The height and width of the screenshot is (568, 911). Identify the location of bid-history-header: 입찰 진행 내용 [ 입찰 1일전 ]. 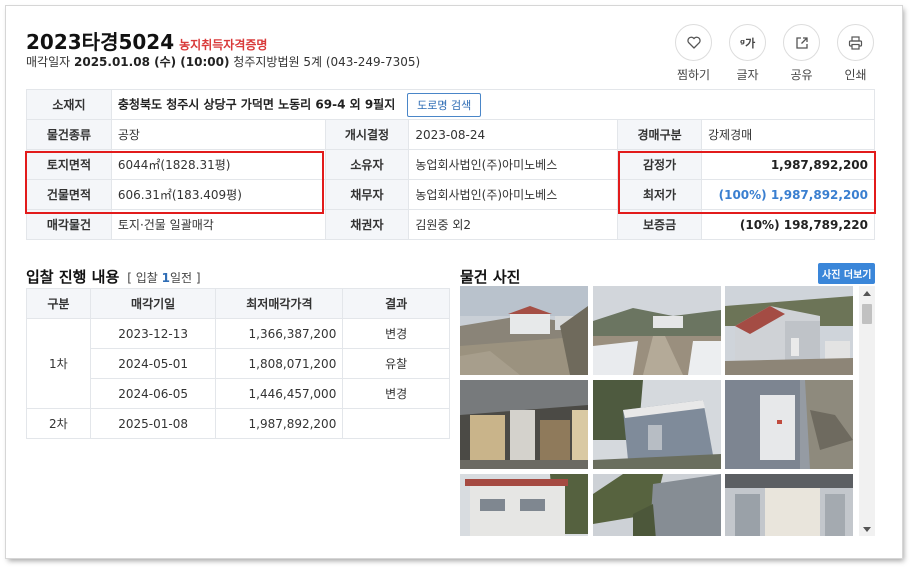
(113, 276).